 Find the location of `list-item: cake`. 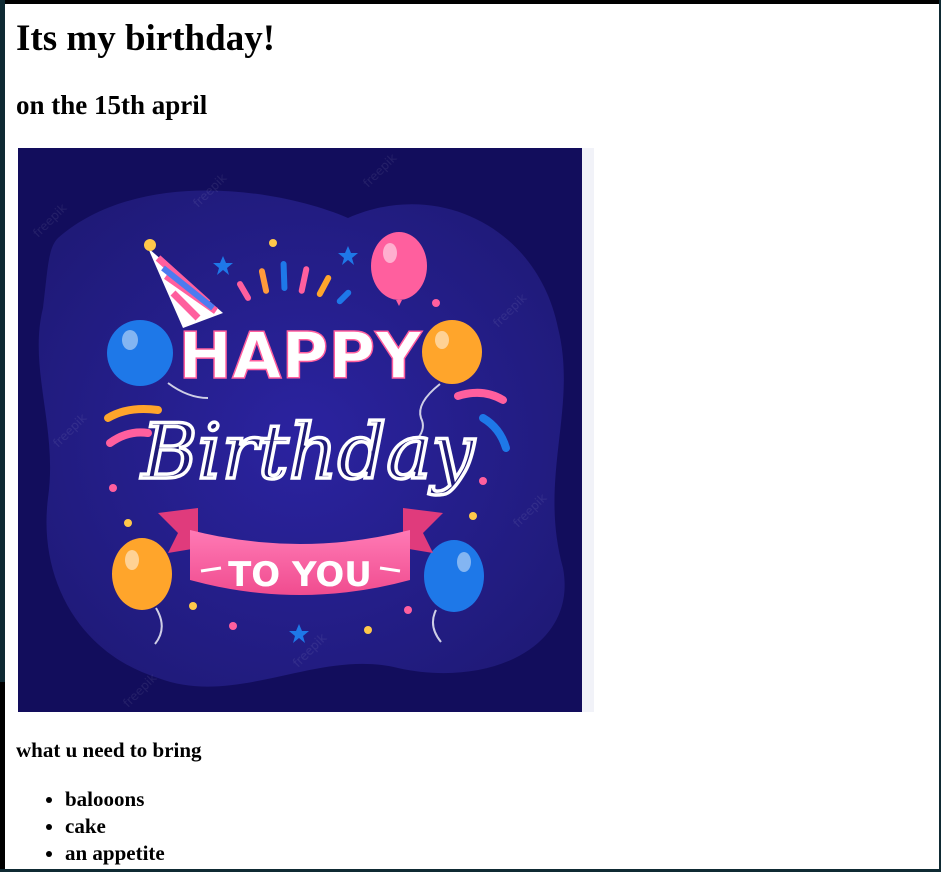

list-item: cake is located at coordinates (115, 826).